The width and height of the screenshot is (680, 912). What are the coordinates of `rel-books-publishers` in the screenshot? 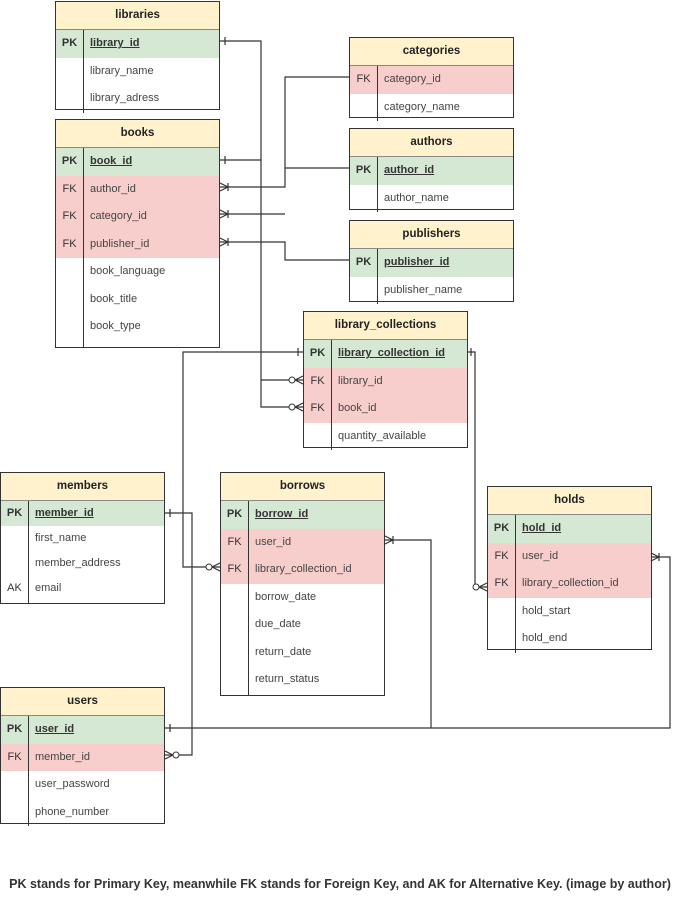 It's located at (284, 251).